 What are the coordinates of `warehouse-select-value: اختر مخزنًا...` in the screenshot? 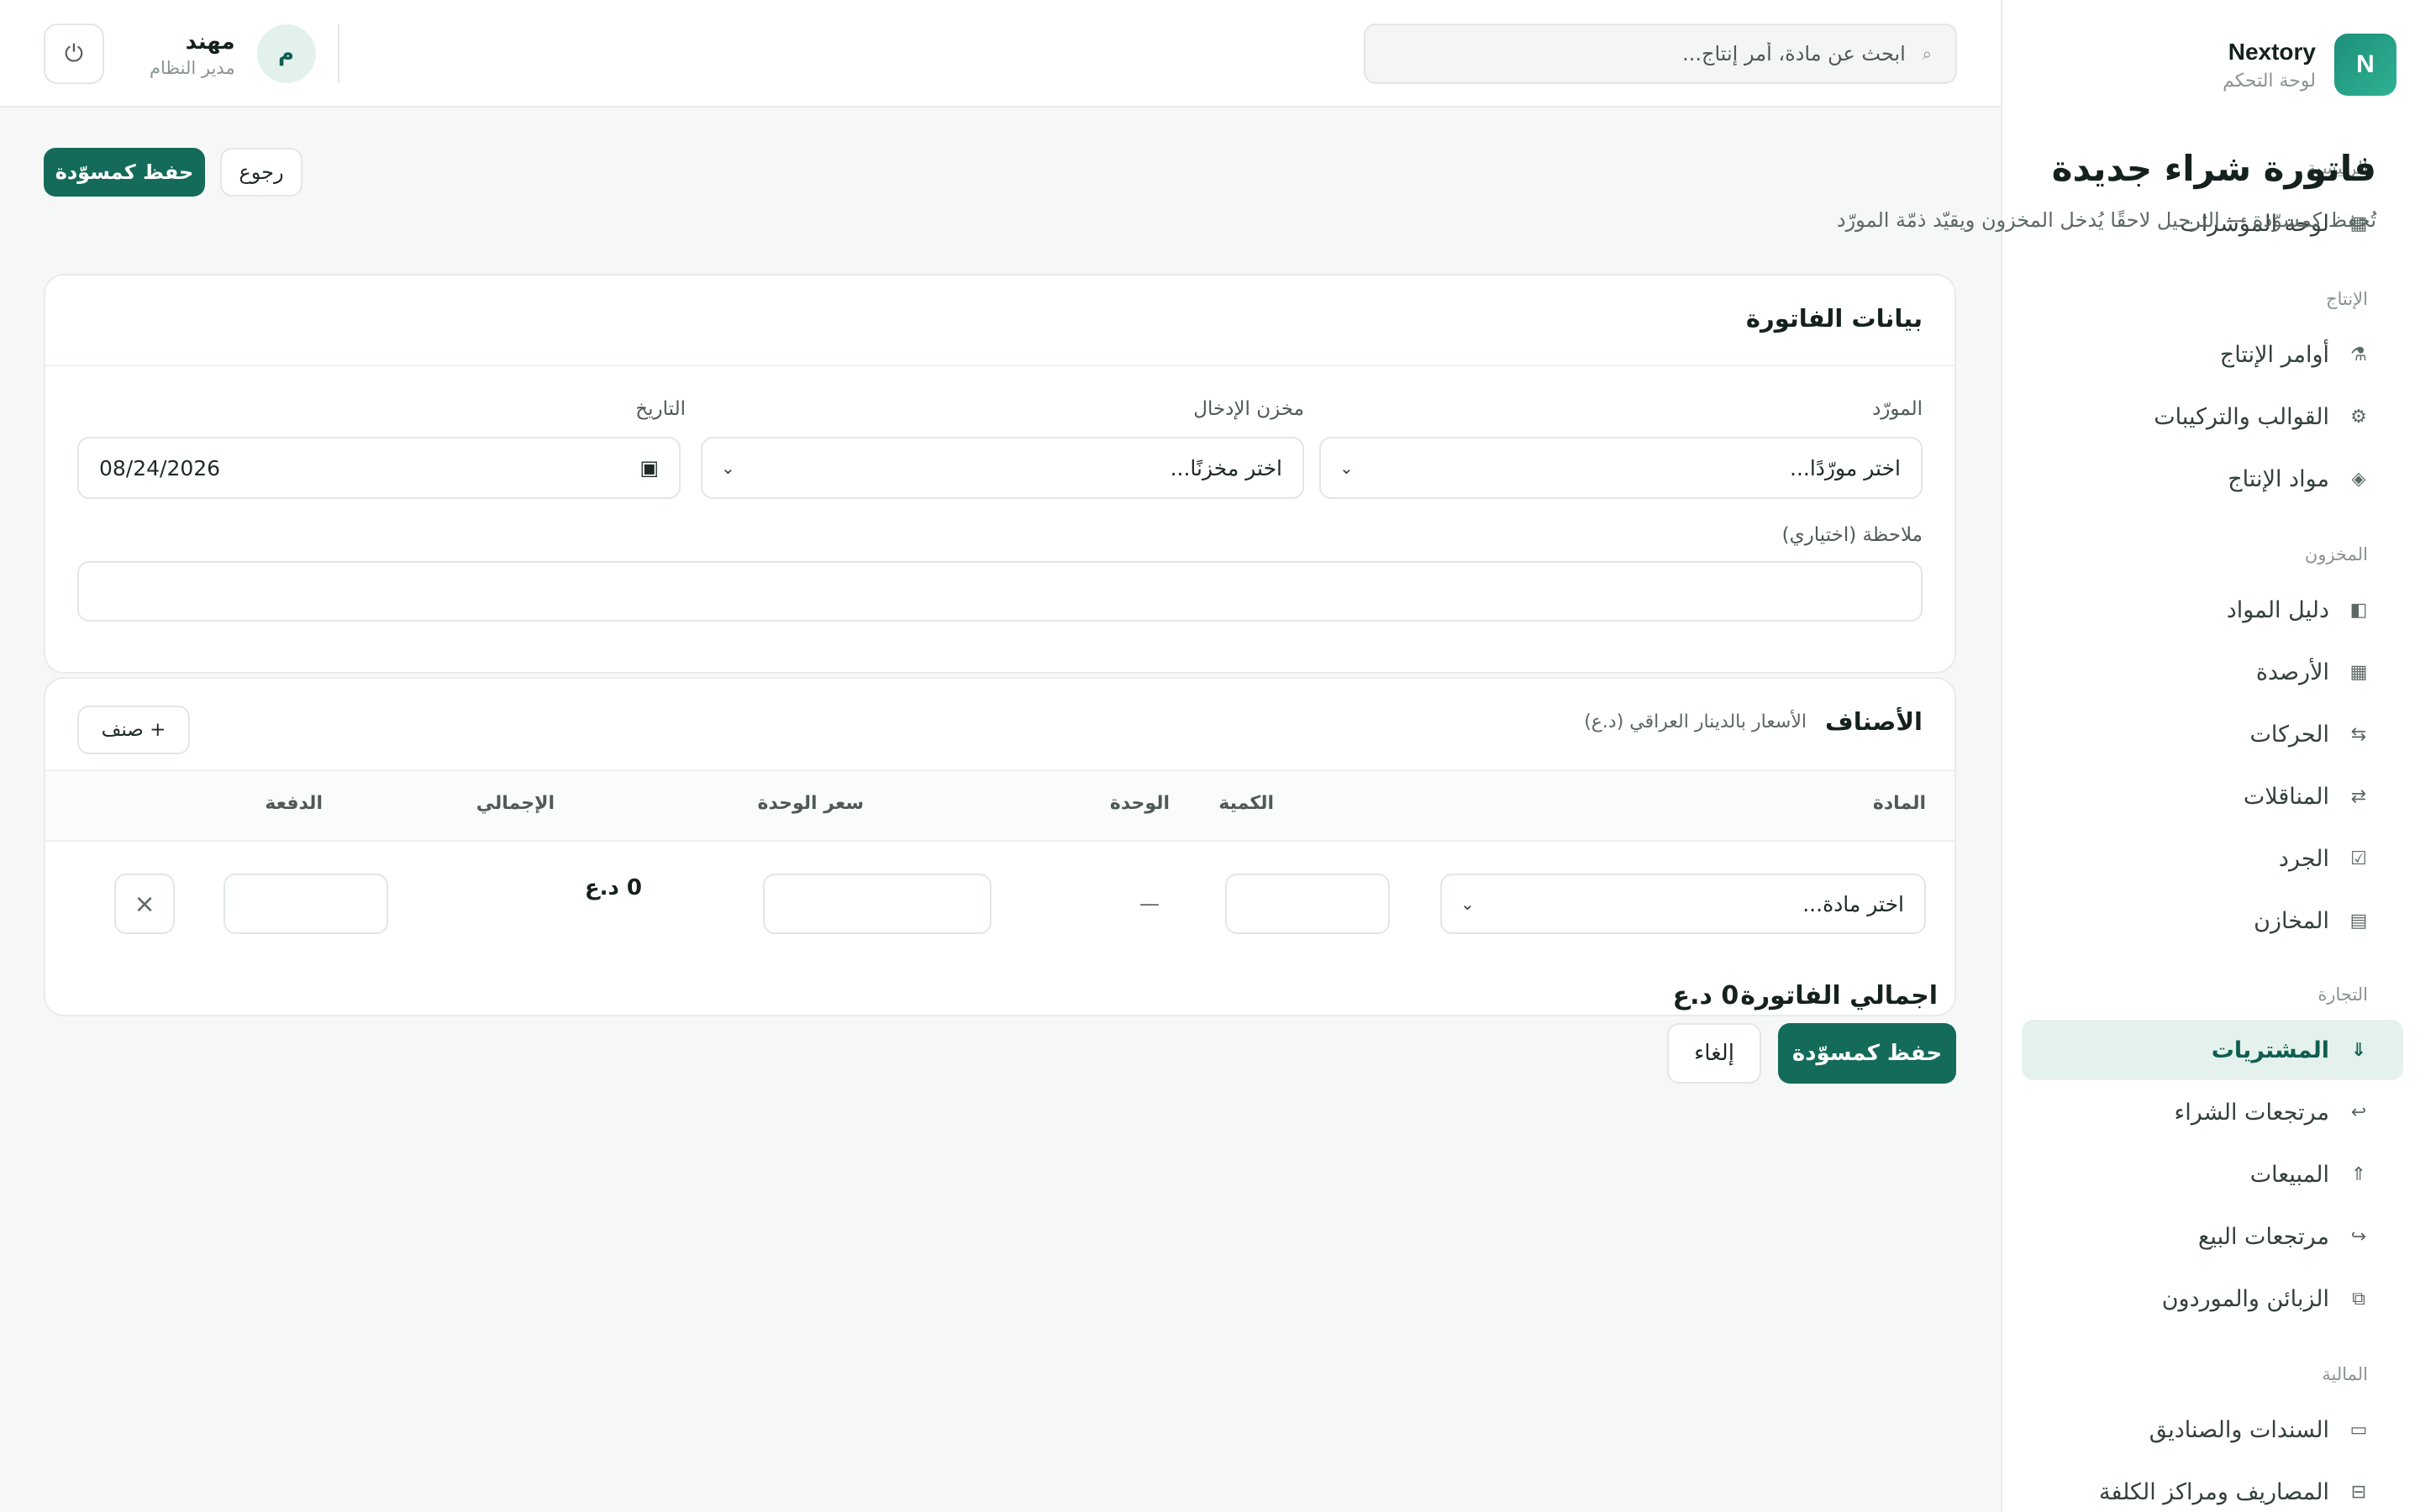 It's located at (1226, 467).